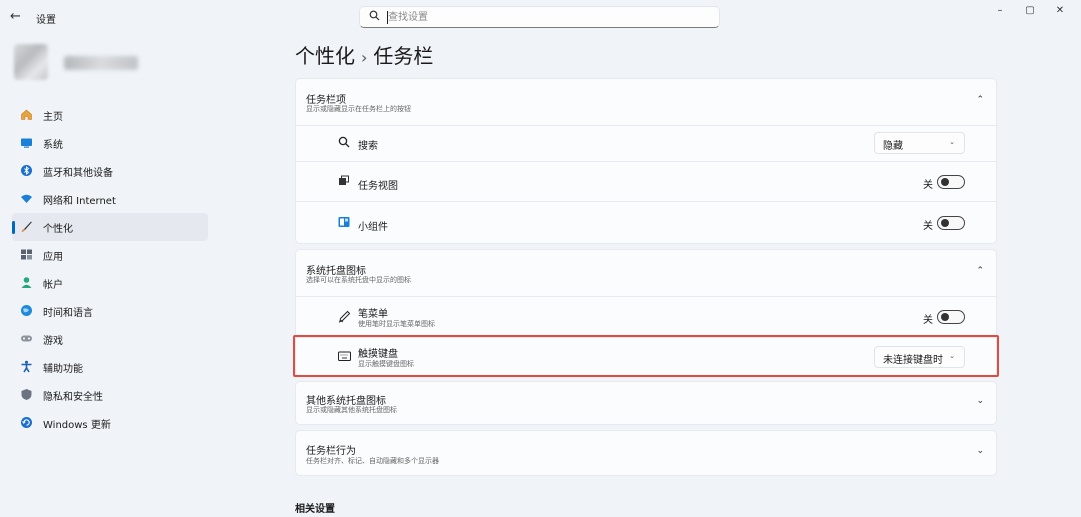  What do you see at coordinates (26, 255) in the screenshot?
I see `apps-icon` at bounding box center [26, 255].